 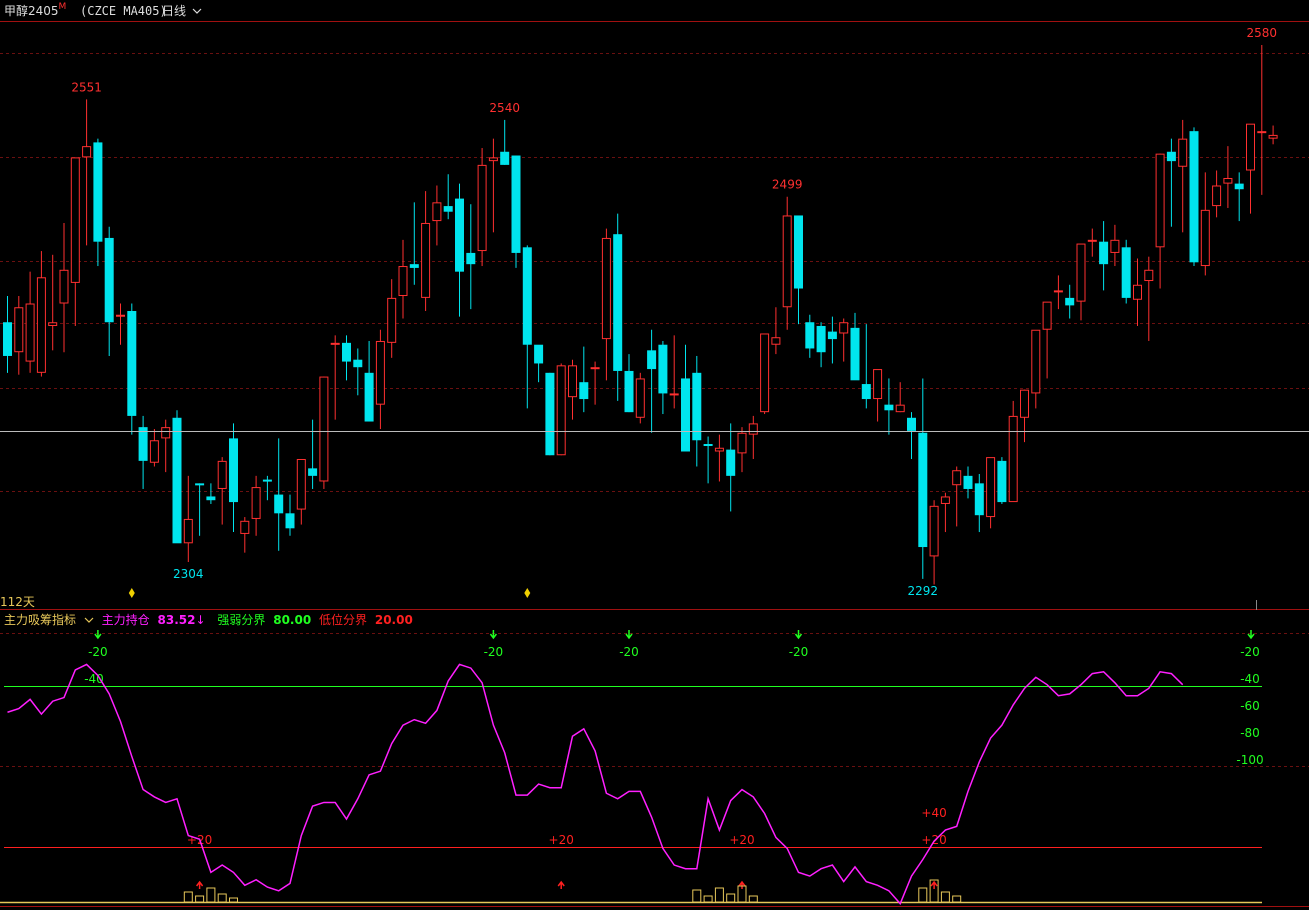 What do you see at coordinates (131, 593) in the screenshot?
I see `signal-diamond-icon` at bounding box center [131, 593].